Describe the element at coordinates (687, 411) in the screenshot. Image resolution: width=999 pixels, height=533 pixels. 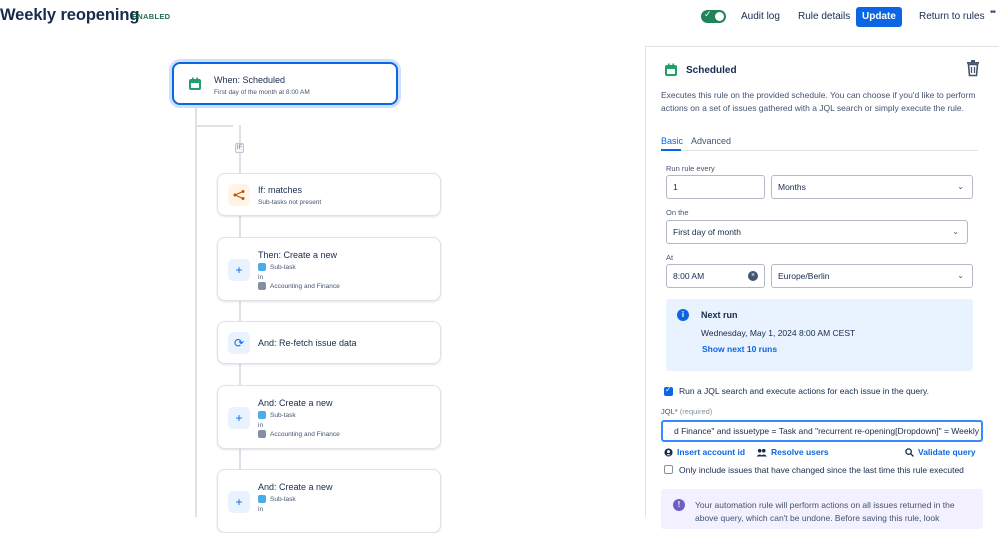
I see `jql-label: JQL* (required)` at that location.